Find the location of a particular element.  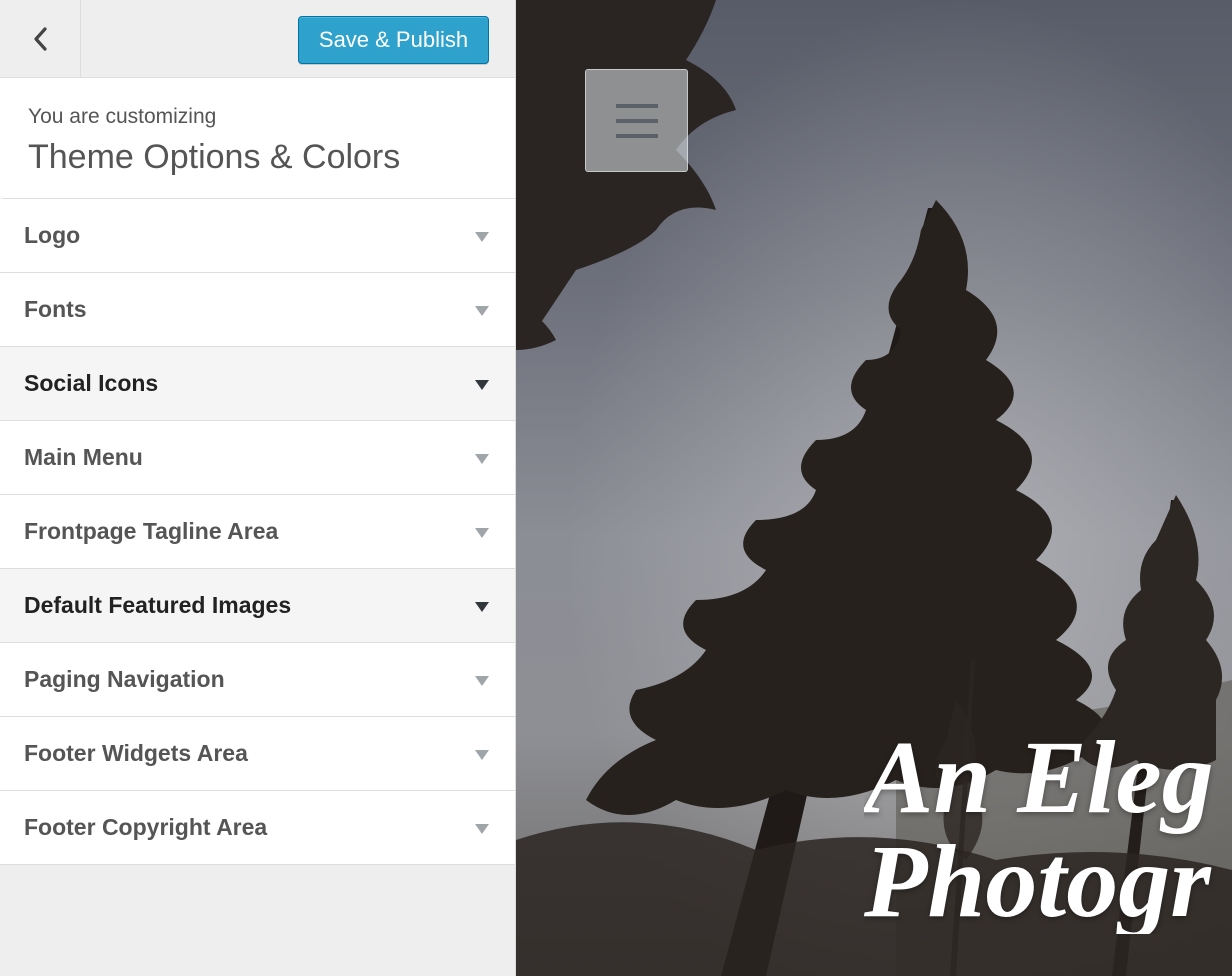

hero-title-line-2: Photogr is located at coordinates (1037, 879).